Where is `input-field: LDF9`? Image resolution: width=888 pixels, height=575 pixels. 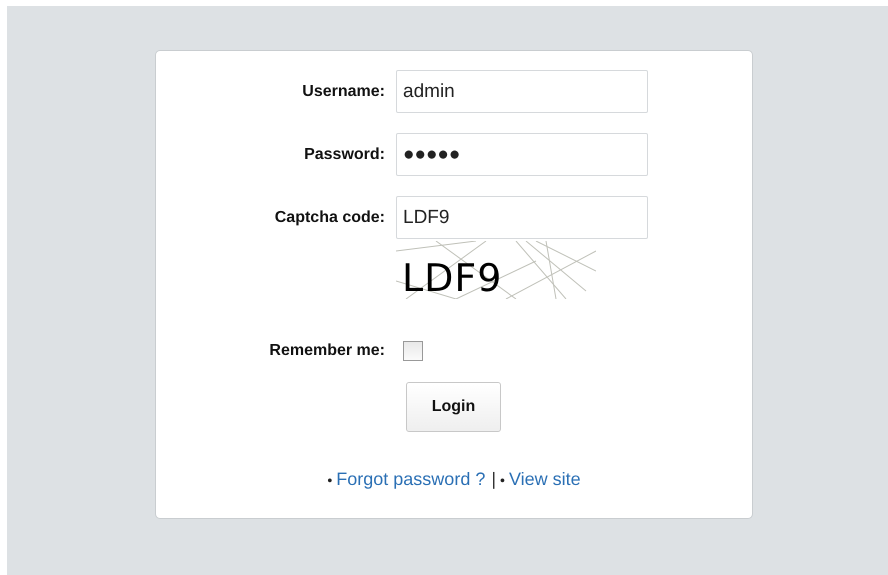
input-field: LDF9 is located at coordinates (522, 217).